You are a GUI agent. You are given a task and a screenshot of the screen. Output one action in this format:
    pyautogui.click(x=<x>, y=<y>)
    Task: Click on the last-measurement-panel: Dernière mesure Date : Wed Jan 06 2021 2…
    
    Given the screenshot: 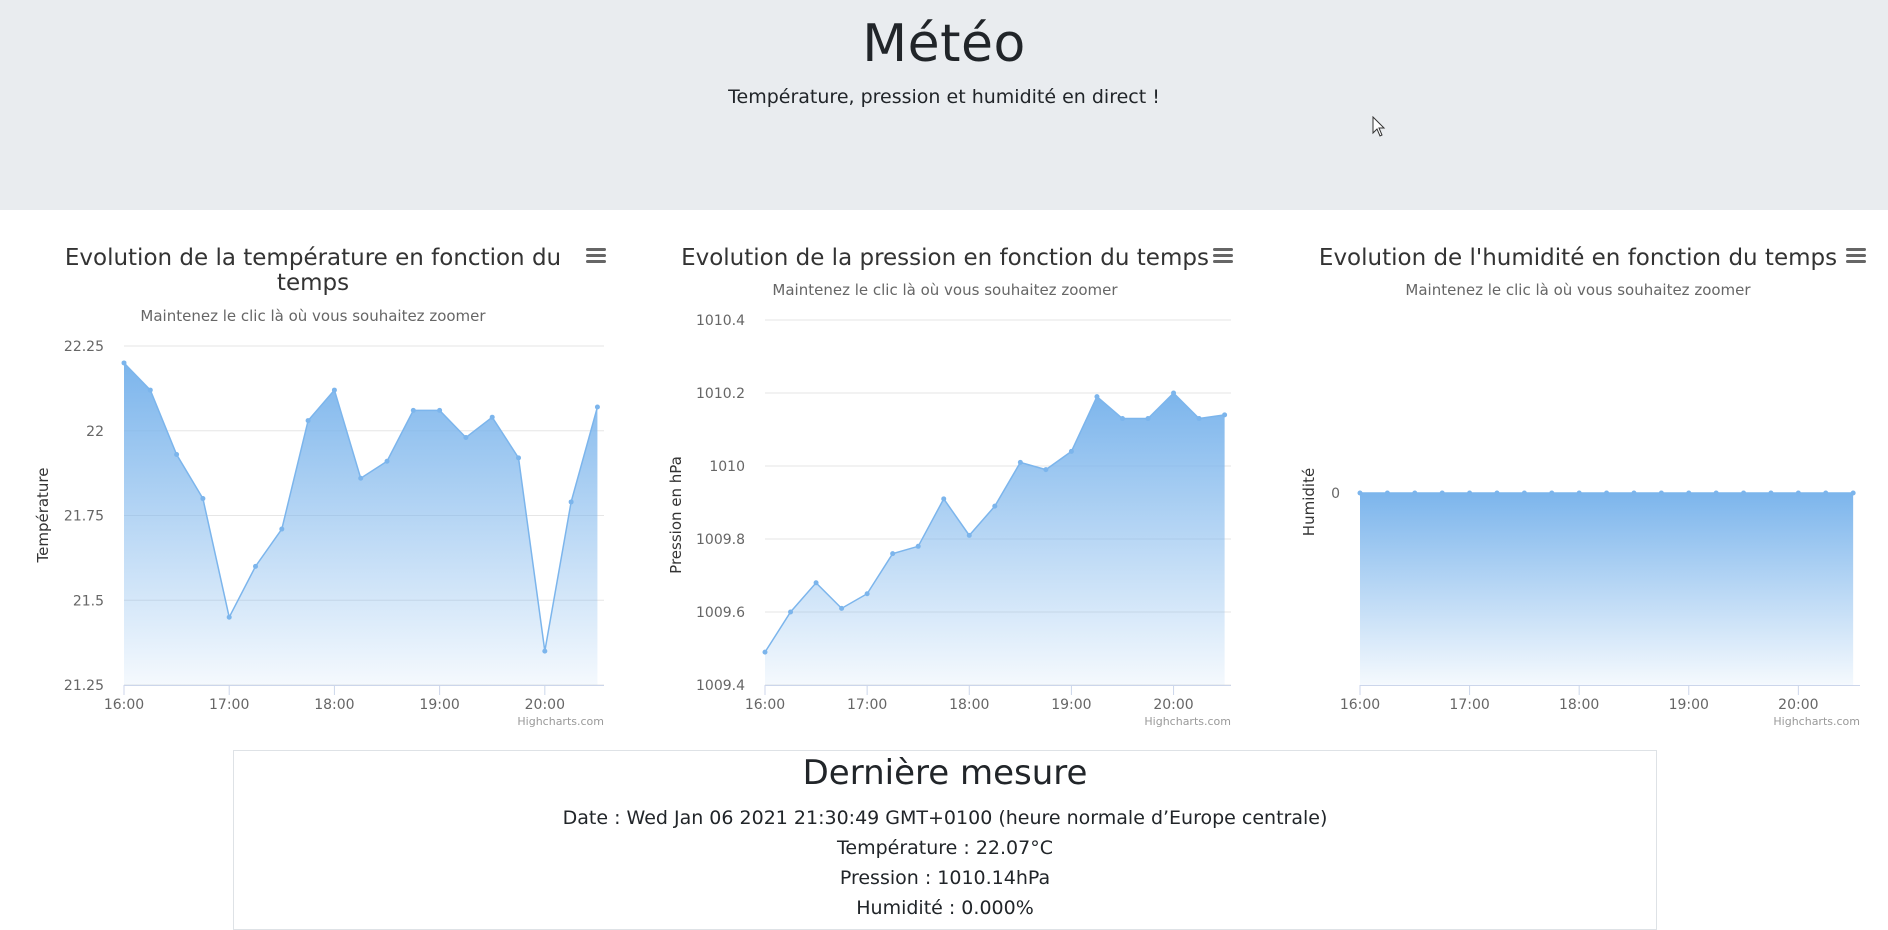 What is the action you would take?
    pyautogui.click(x=945, y=840)
    